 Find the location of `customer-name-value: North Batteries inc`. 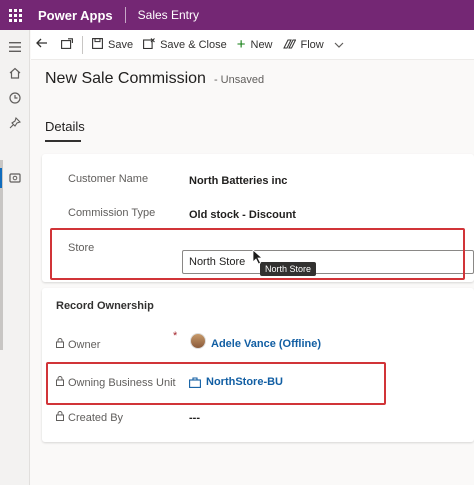

customer-name-value: North Batteries inc is located at coordinates (238, 181).